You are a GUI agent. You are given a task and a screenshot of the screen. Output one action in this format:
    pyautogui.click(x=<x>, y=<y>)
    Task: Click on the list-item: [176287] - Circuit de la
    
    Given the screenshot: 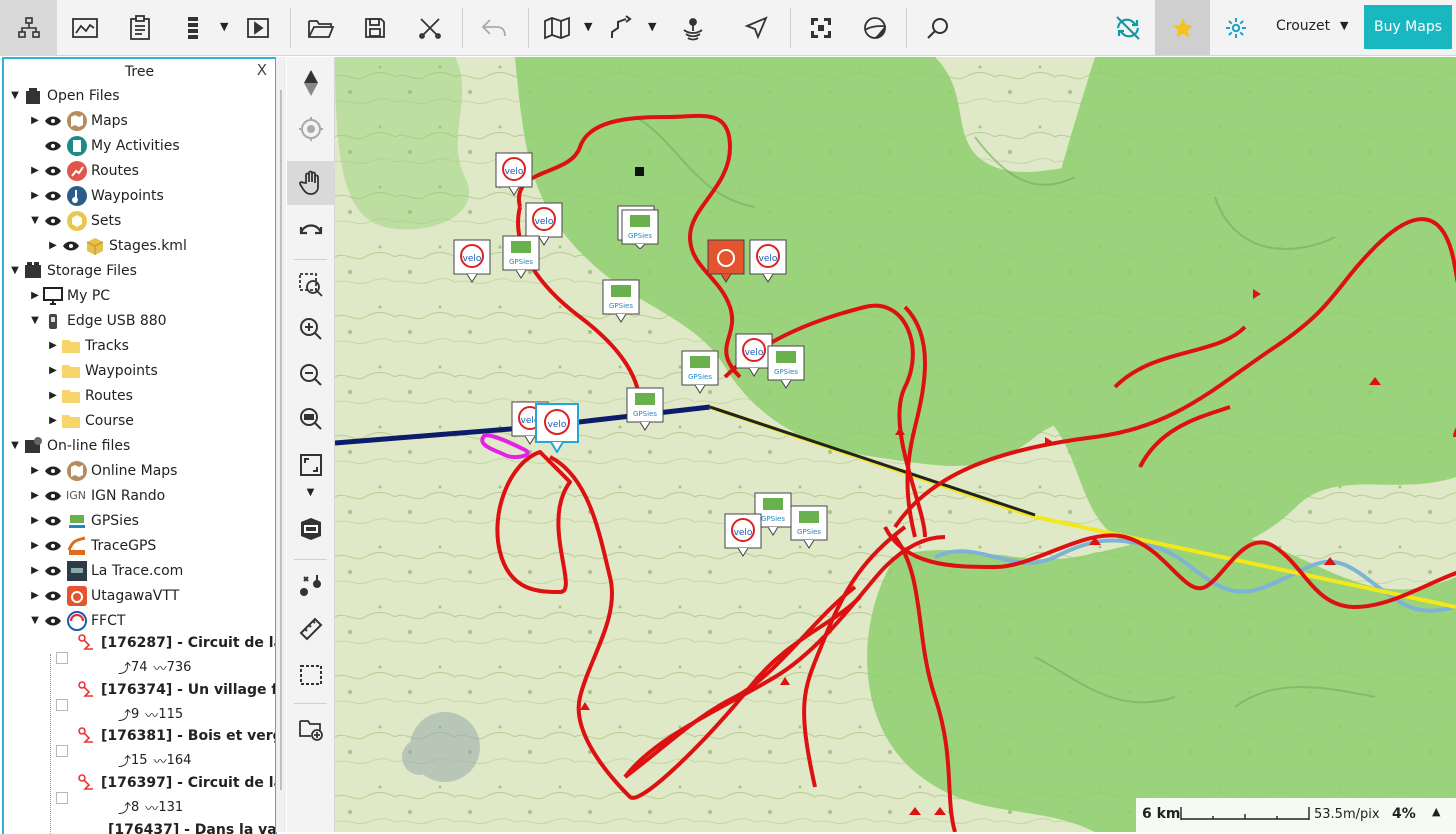 What is the action you would take?
    pyautogui.click(x=166, y=642)
    